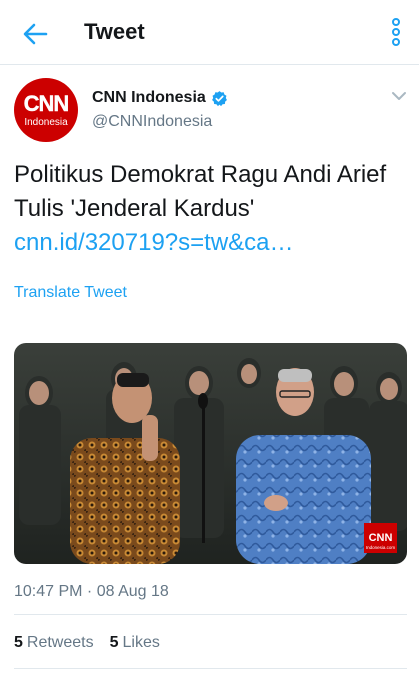 The image size is (419, 680). Describe the element at coordinates (46, 103) in the screenshot. I see `avatar-logo: CNN` at that location.